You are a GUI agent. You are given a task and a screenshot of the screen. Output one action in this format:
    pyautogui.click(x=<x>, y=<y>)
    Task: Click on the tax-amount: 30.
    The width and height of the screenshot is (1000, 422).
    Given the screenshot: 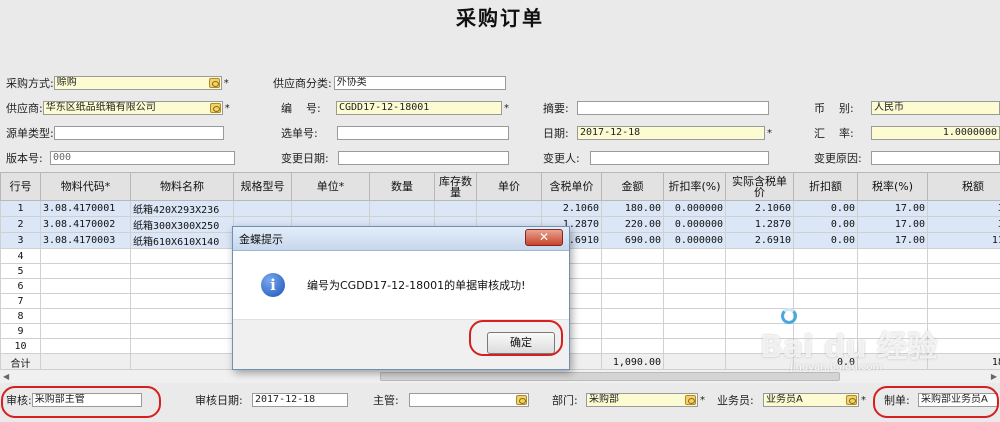 What is the action you would take?
    pyautogui.click(x=963, y=208)
    